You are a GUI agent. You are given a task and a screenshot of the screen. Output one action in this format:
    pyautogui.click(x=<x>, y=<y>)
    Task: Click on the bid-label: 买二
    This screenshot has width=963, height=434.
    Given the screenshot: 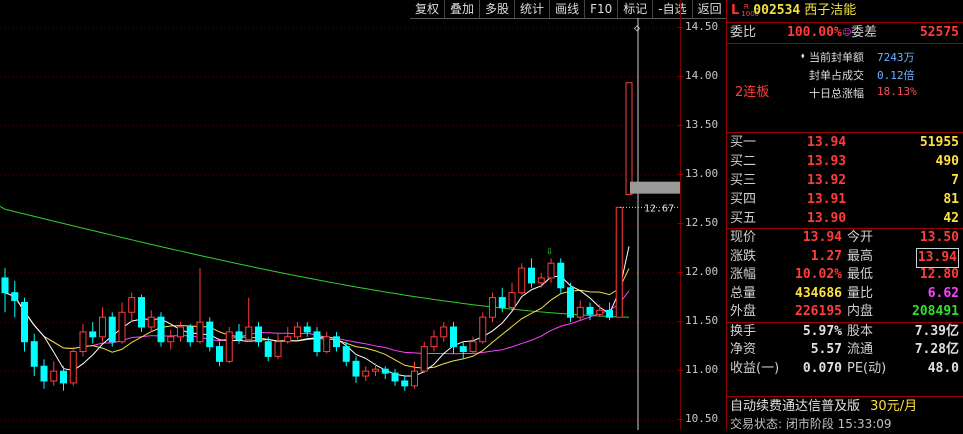 What is the action you would take?
    pyautogui.click(x=743, y=161)
    